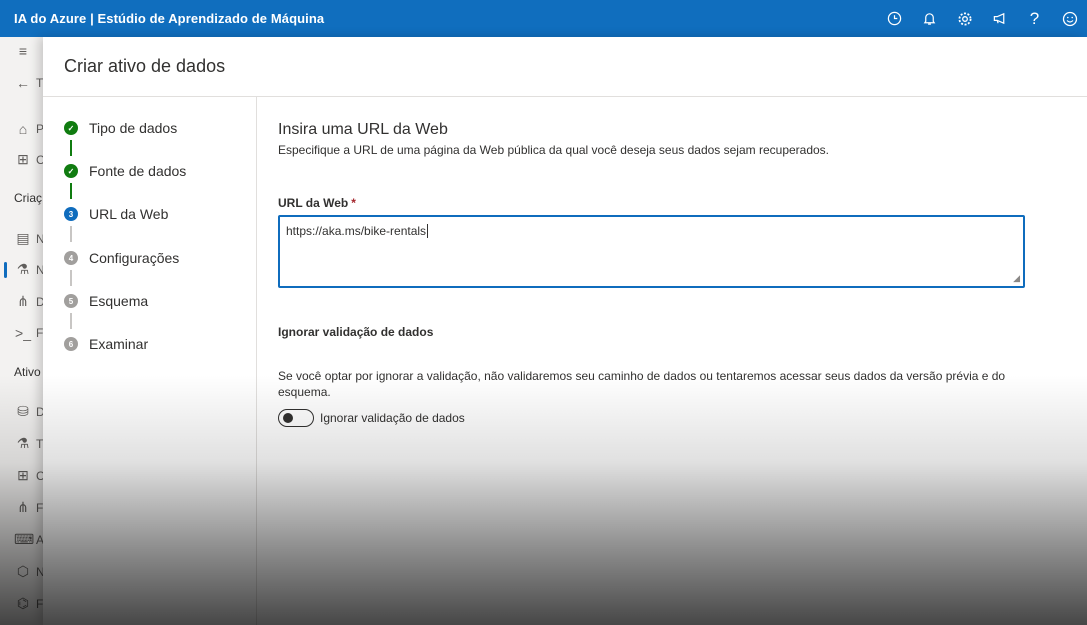 Image resolution: width=1087 pixels, height=625 pixels. Describe the element at coordinates (24, 539) in the screenshot. I see `environment-icon: ⌨` at that location.